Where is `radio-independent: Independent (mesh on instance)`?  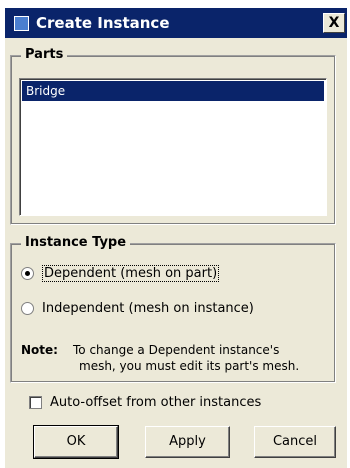 radio-independent: Independent (mesh on instance) is located at coordinates (137, 308).